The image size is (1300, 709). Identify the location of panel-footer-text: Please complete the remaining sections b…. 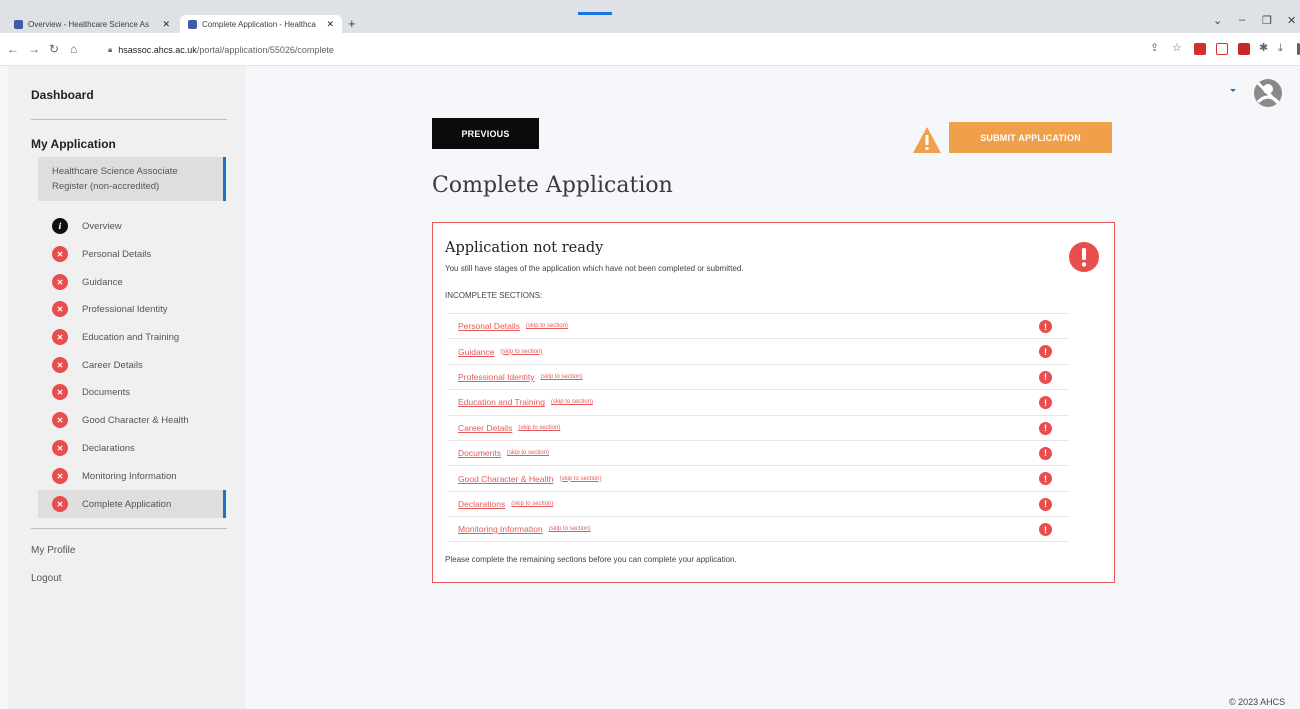
(591, 559).